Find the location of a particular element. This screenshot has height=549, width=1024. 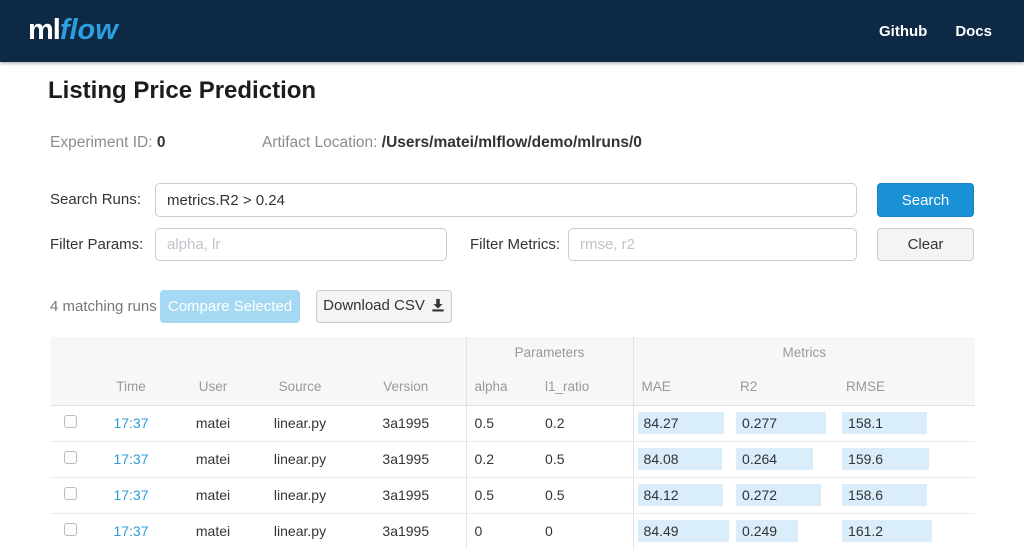

metric-bar-rmse: 161.2 is located at coordinates (887, 531).